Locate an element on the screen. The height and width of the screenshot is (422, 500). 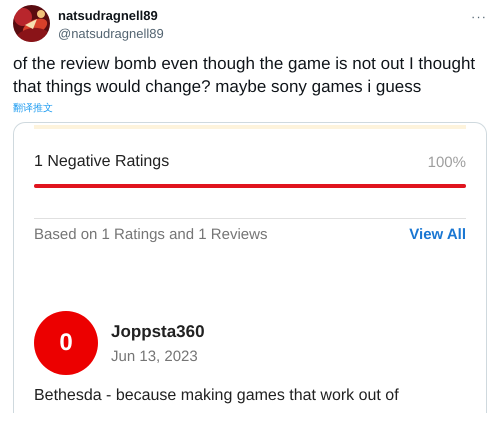
score-badge: 0 is located at coordinates (66, 343).